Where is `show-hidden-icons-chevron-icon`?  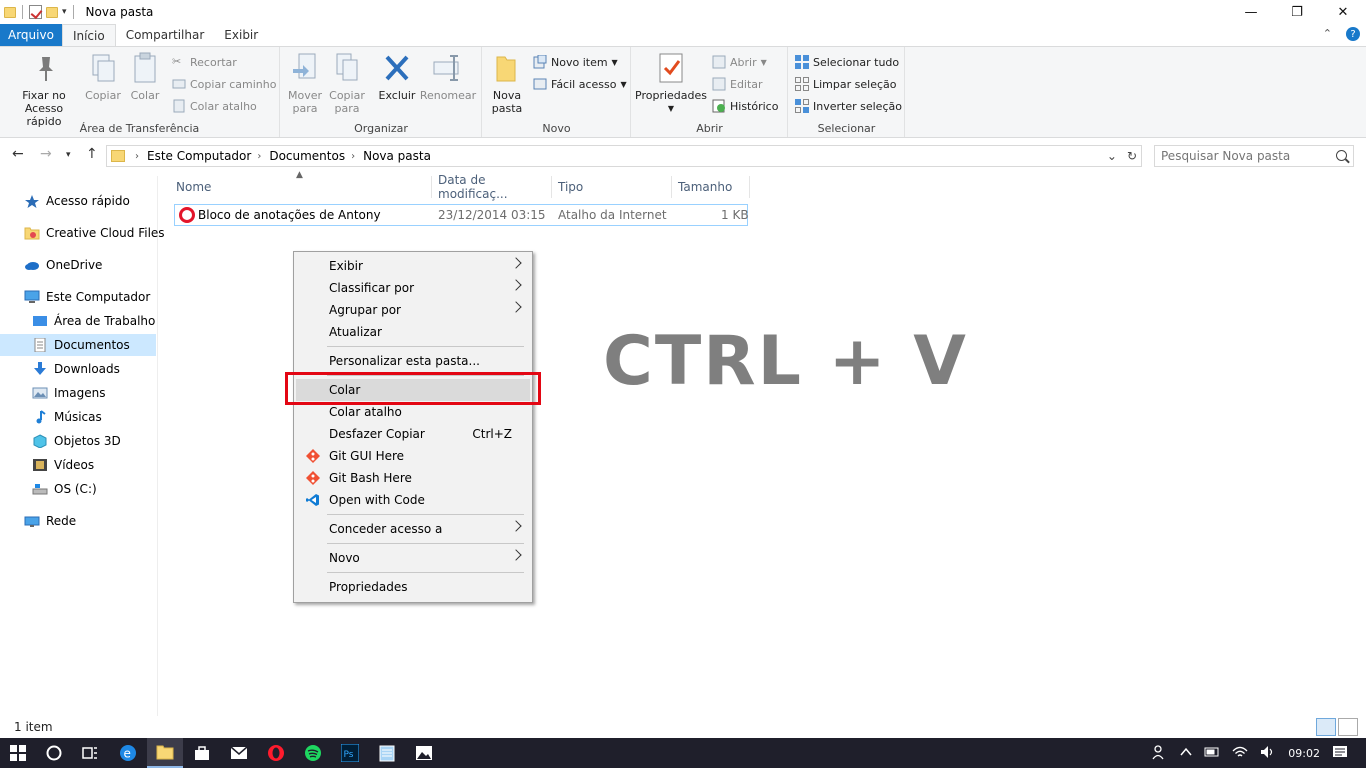
show-hidden-icons-chevron-icon is located at coordinates (1186, 753).